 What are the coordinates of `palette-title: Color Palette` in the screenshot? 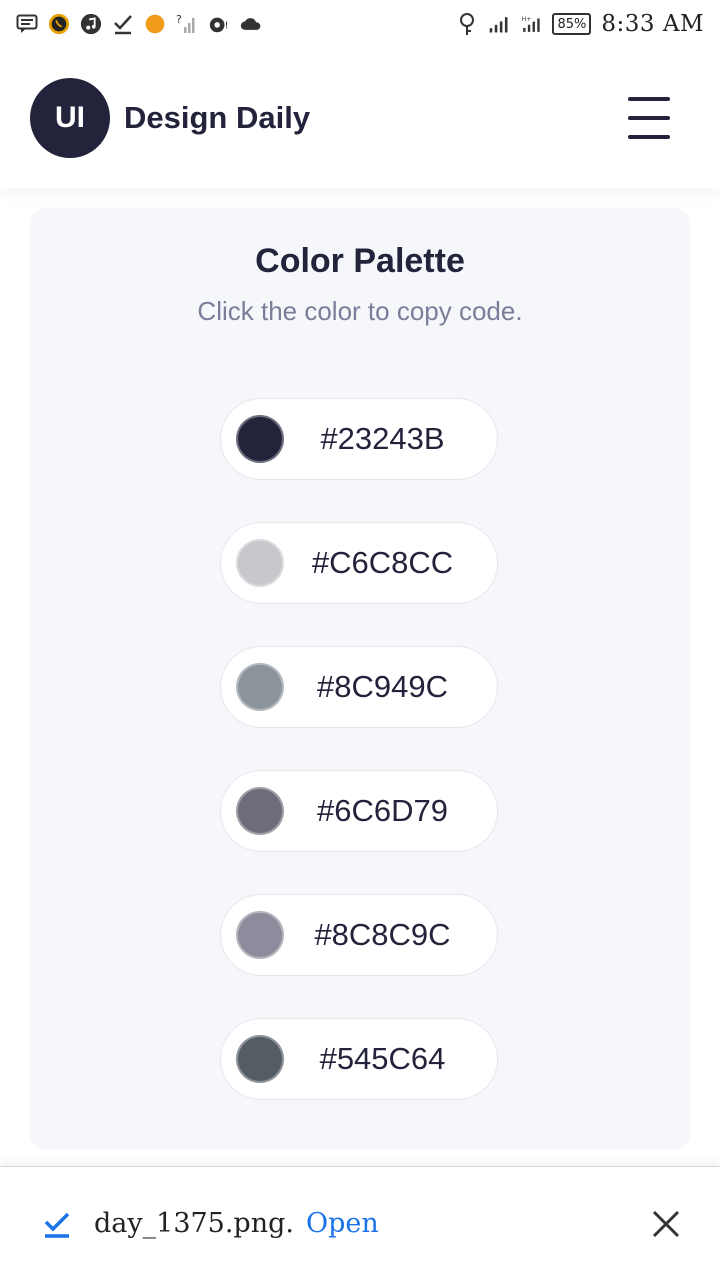 It's located at (360, 261).